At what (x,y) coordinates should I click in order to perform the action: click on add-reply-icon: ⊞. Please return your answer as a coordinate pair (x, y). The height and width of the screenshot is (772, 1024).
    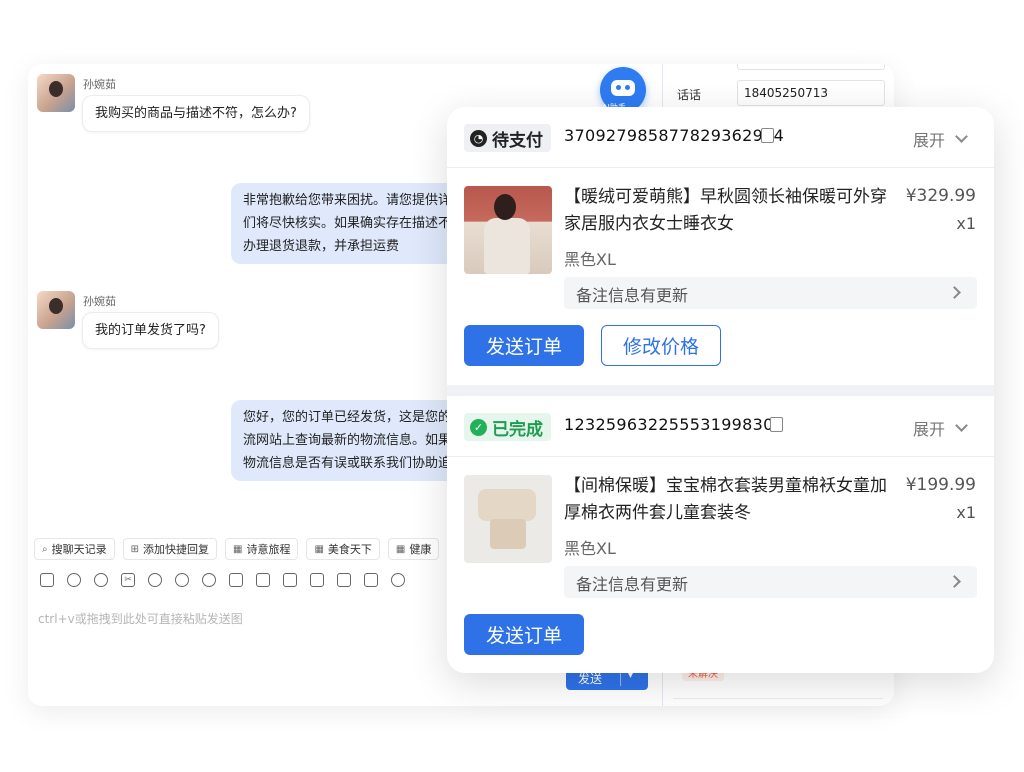
    Looking at the image, I should click on (134, 549).